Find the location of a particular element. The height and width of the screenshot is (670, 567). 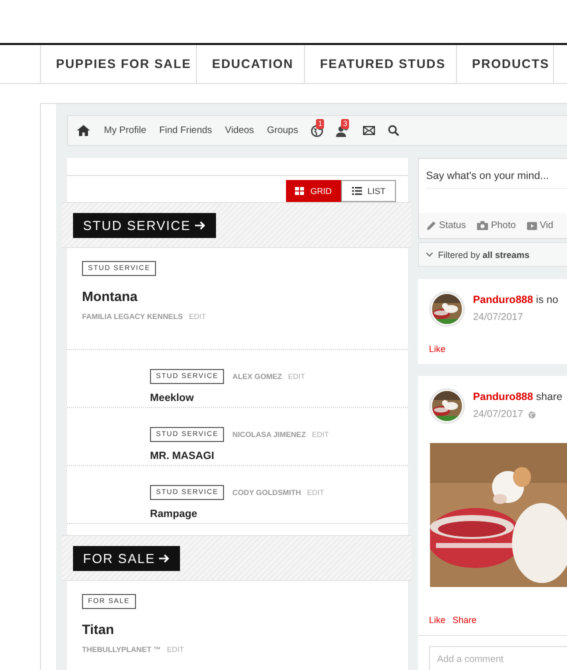

pencil-icon is located at coordinates (431, 225).